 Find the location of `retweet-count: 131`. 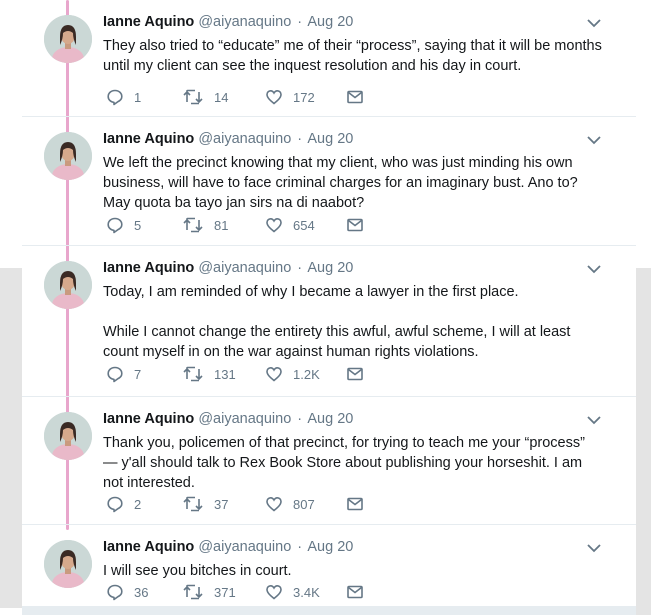

retweet-count: 131 is located at coordinates (225, 374).